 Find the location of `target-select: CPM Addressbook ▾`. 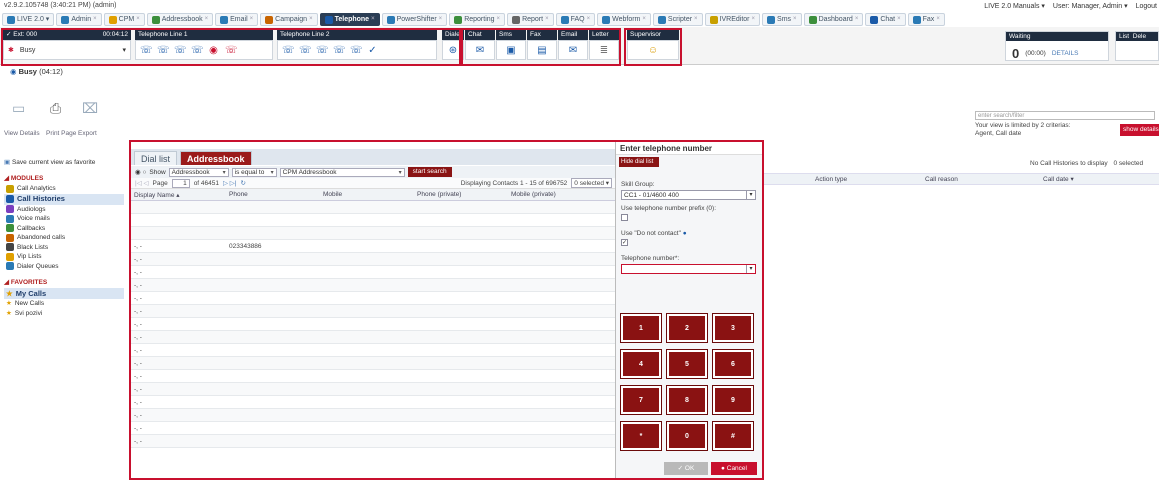

target-select: CPM Addressbook ▾ is located at coordinates (342, 172).